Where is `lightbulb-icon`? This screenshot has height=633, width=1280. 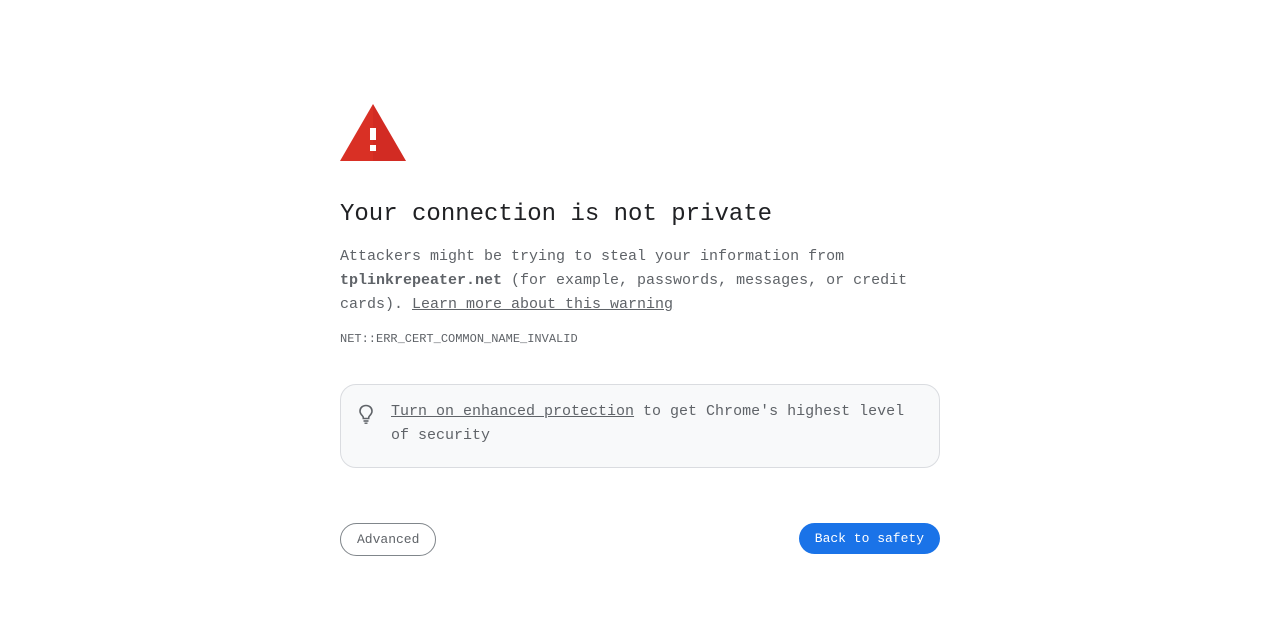
lightbulb-icon is located at coordinates (366, 414).